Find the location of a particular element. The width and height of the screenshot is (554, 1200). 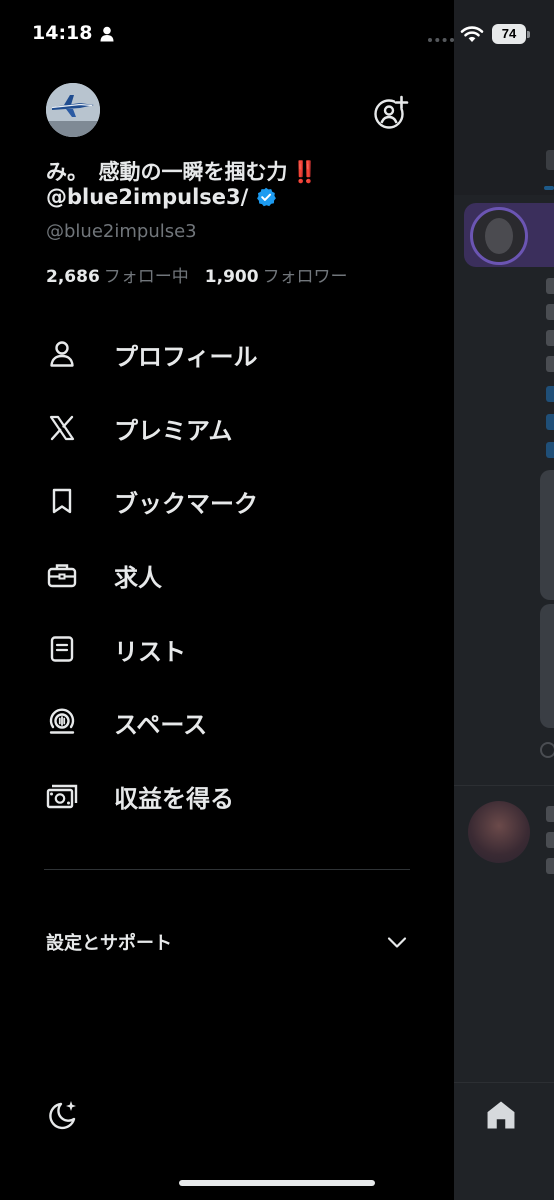

menu-item-label: プロフィール is located at coordinates (186, 356).